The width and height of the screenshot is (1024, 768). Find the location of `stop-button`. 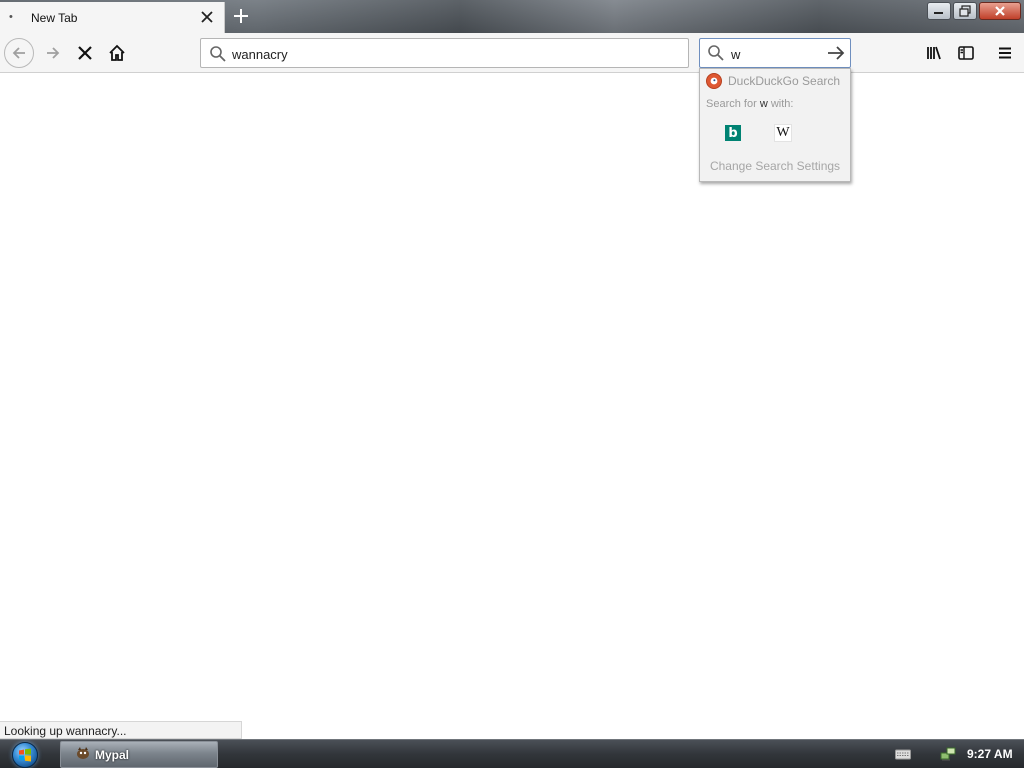

stop-button is located at coordinates (85, 53).